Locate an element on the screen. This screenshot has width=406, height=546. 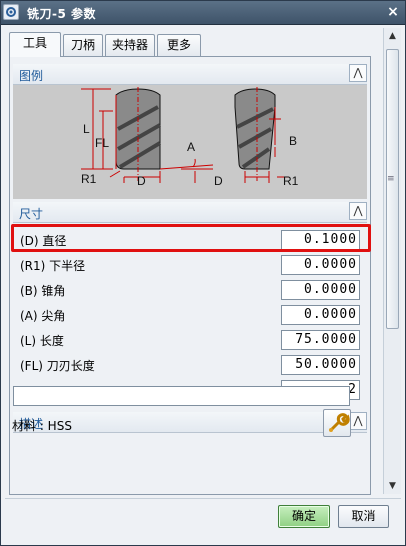
vertical-scrollbar: ▲ ≡ ▼ is located at coordinates (392, 261).